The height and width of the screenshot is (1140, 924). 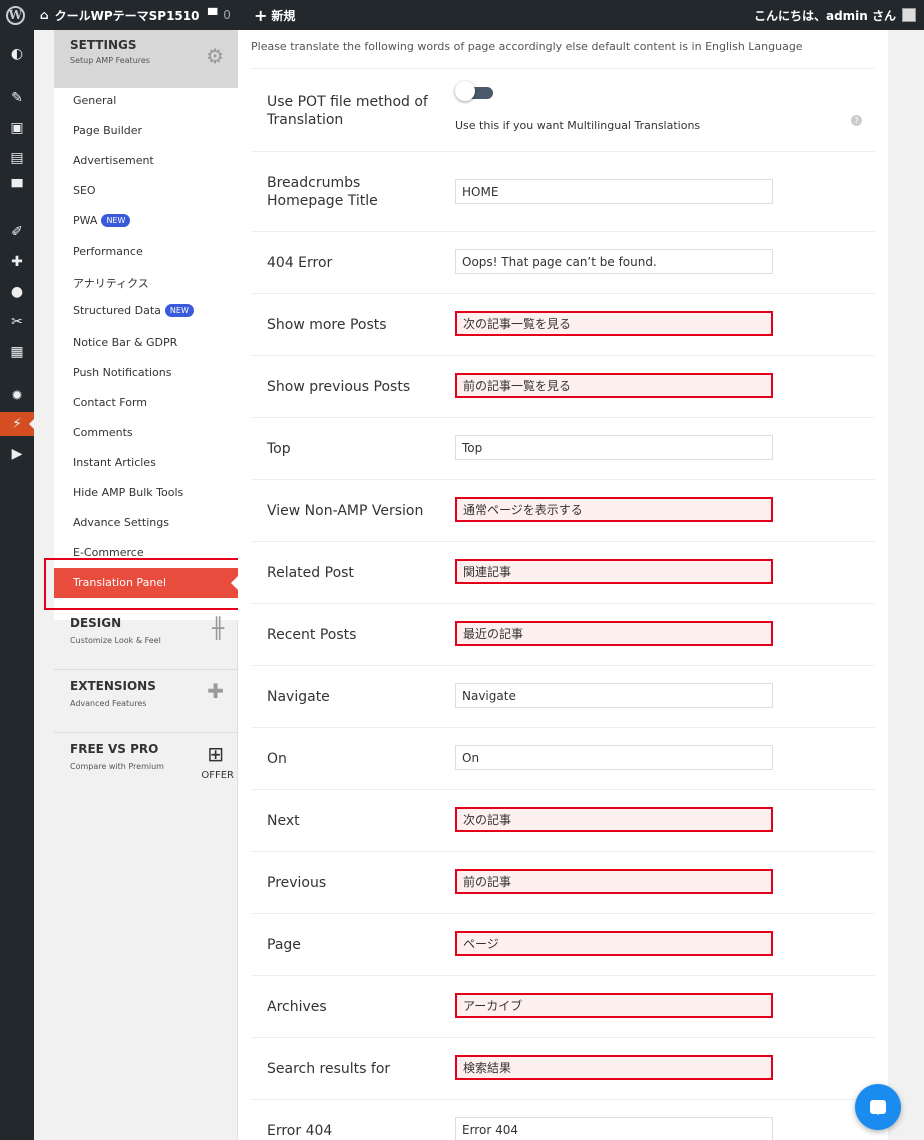 What do you see at coordinates (219, 15) in the screenshot?
I see `comments-link: ▀ 0` at bounding box center [219, 15].